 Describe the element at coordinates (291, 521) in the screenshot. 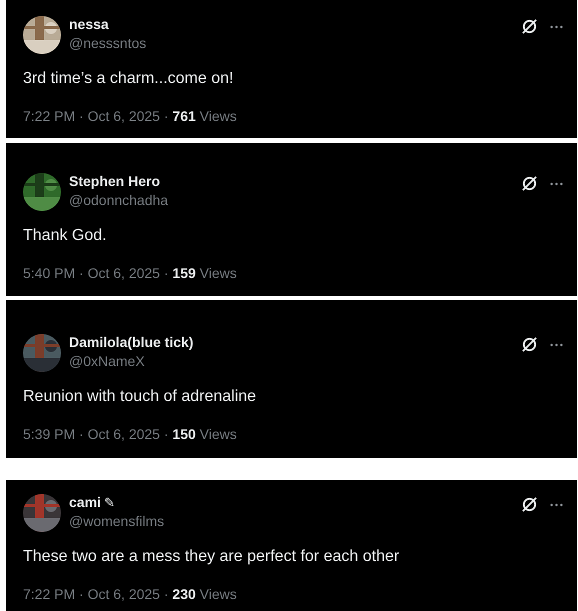

I see `user-handle: @womensfilms` at that location.